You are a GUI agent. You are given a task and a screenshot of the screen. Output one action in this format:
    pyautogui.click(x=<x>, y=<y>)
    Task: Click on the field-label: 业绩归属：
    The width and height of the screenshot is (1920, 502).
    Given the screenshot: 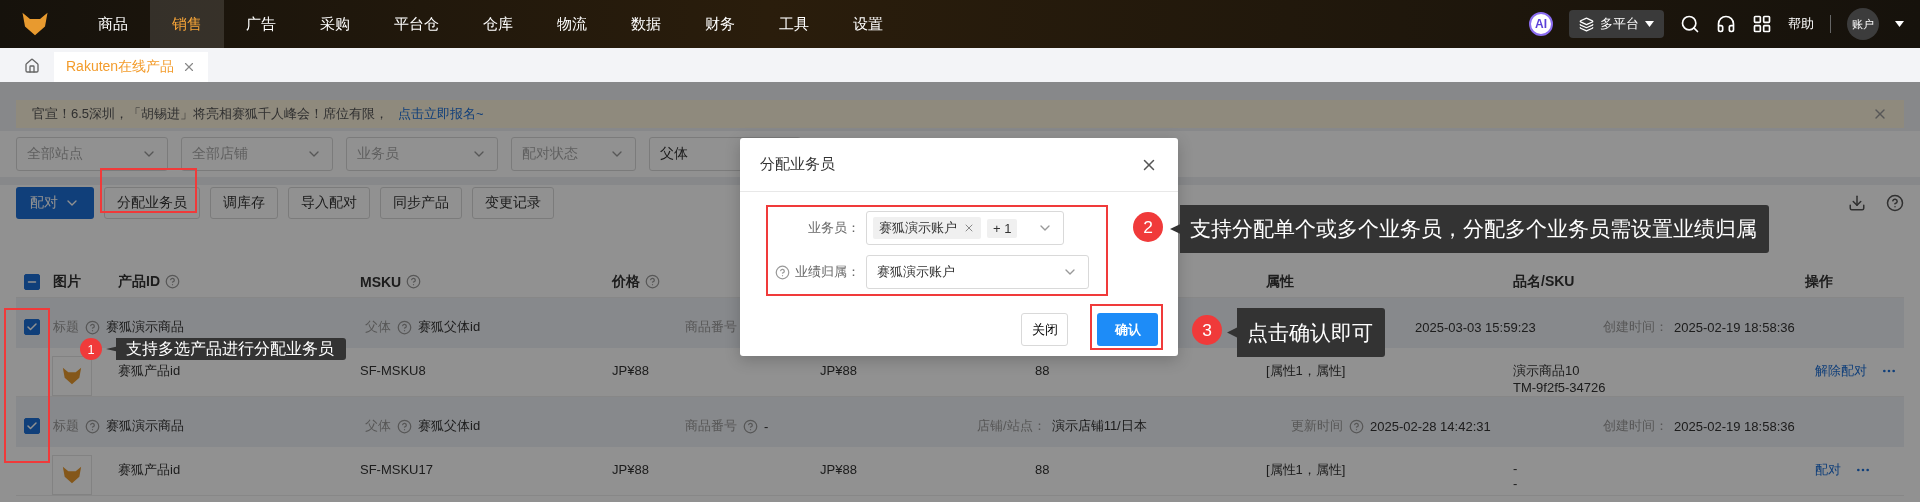 What is the action you would take?
    pyautogui.click(x=827, y=272)
    